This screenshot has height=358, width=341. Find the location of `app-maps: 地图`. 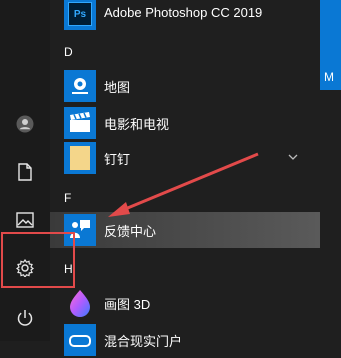

app-maps: 地图 is located at coordinates (185, 86).